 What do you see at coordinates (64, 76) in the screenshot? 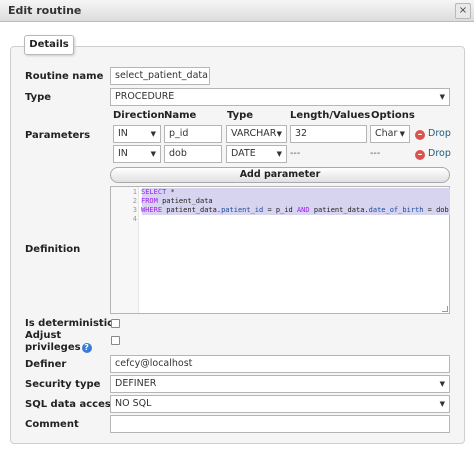
I see `routine-name-label: Routine name` at bounding box center [64, 76].